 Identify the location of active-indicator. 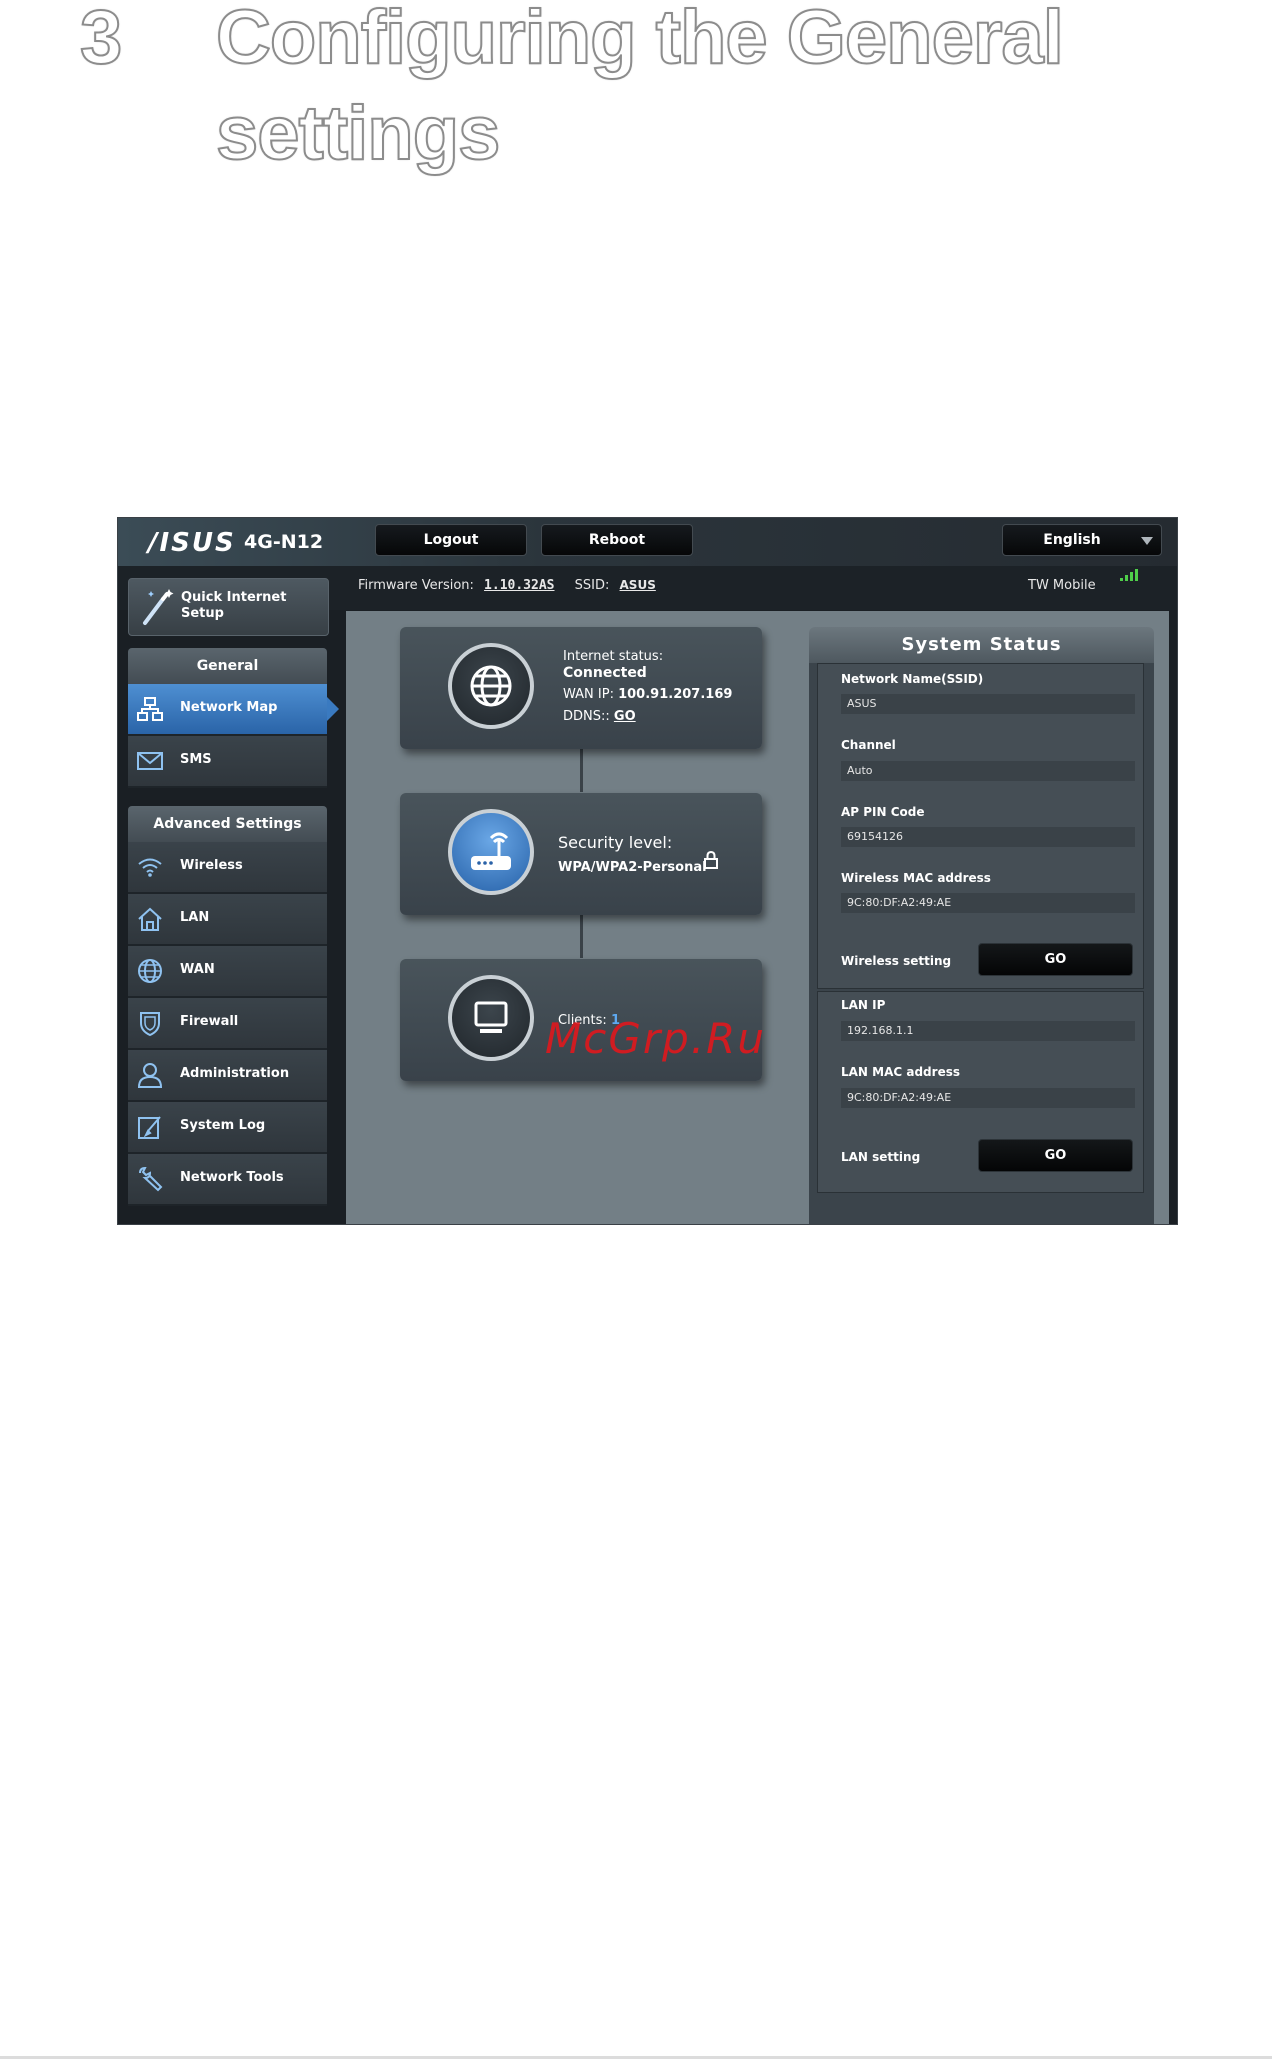
(333, 709).